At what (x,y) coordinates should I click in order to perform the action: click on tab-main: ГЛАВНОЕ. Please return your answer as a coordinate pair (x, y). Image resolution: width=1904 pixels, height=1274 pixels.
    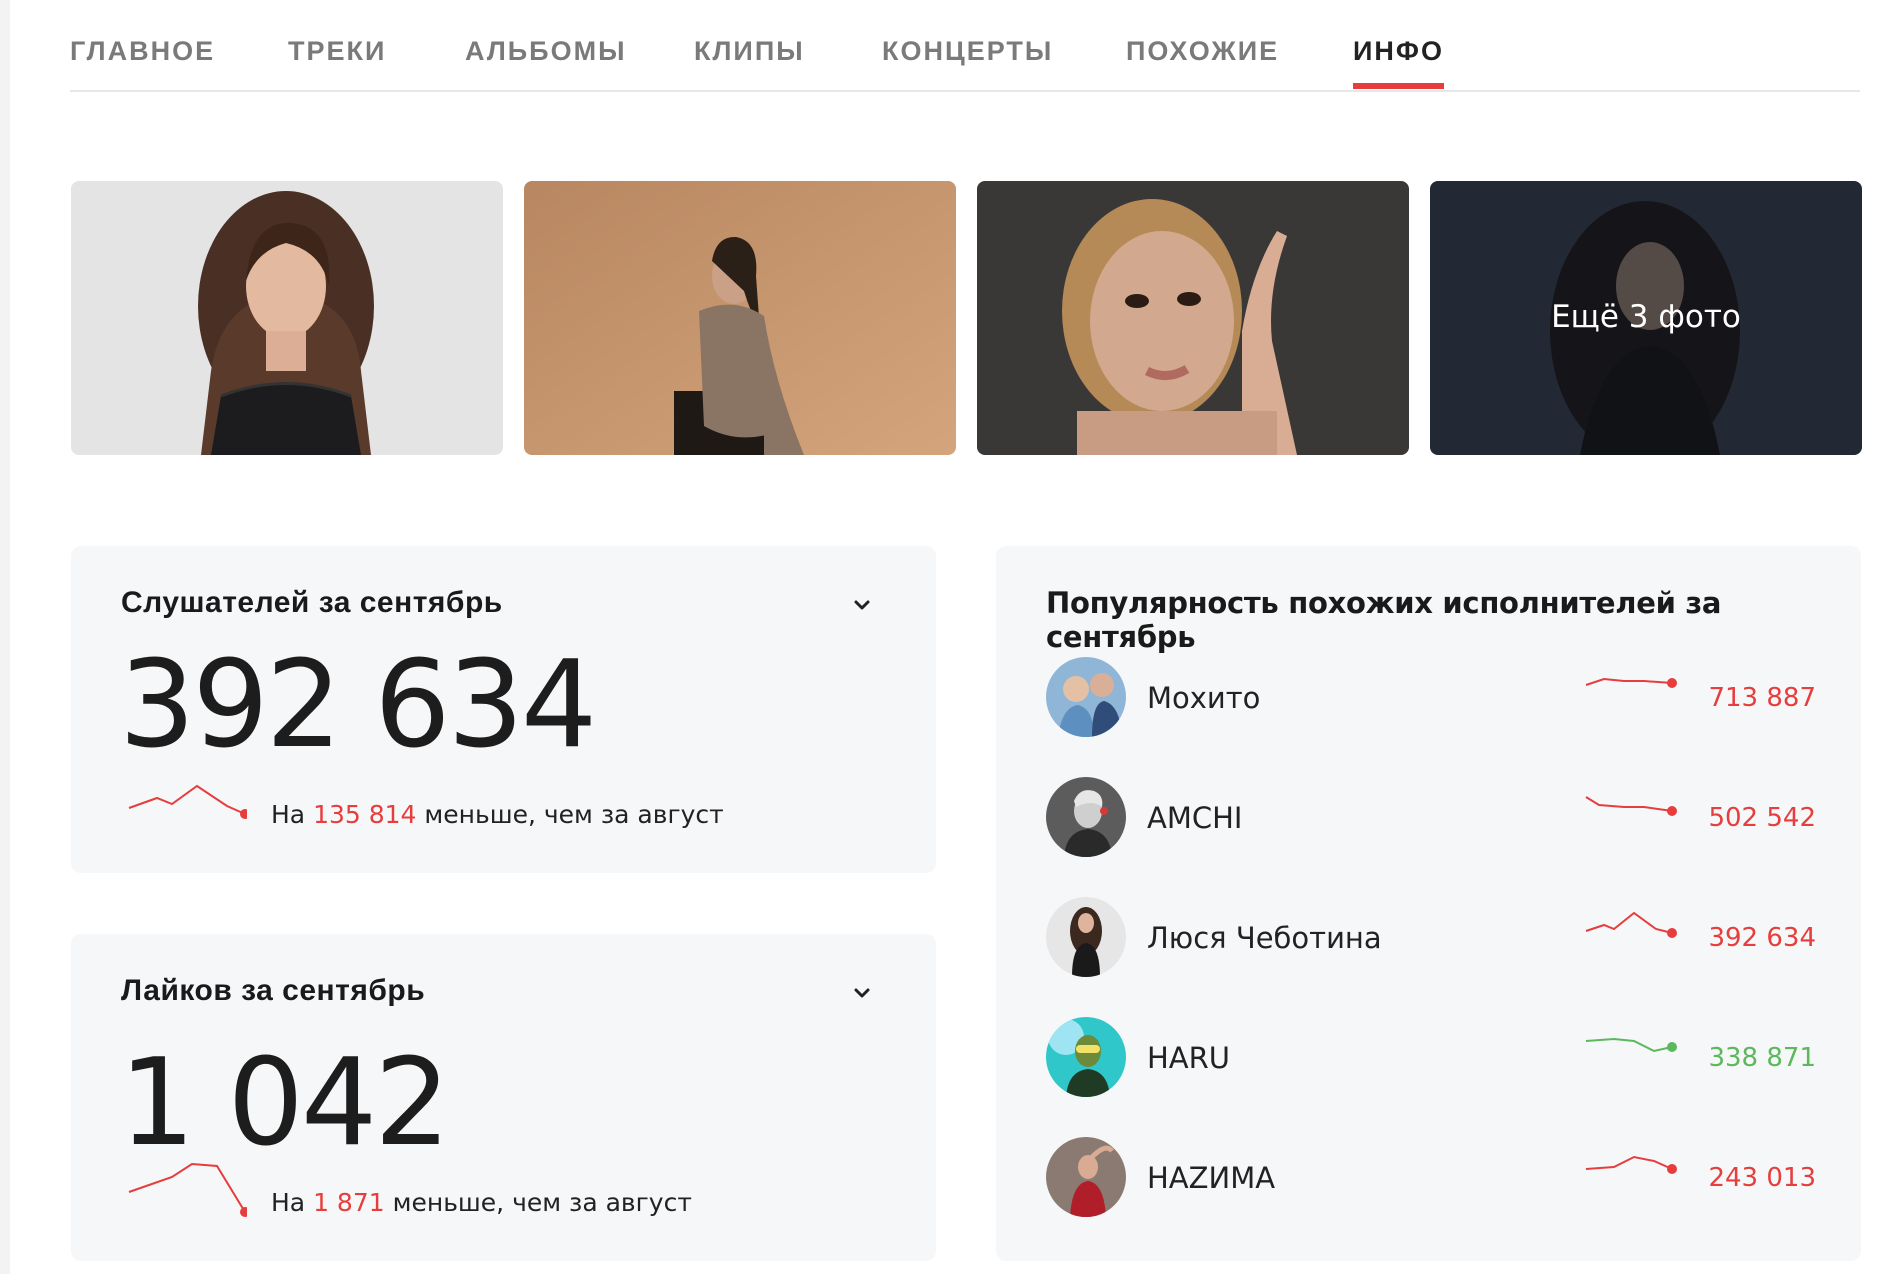
    Looking at the image, I should click on (142, 61).